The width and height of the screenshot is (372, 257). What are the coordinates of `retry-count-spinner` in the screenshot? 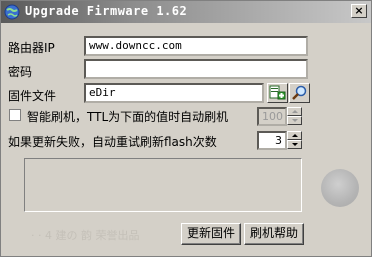 It's located at (294, 140).